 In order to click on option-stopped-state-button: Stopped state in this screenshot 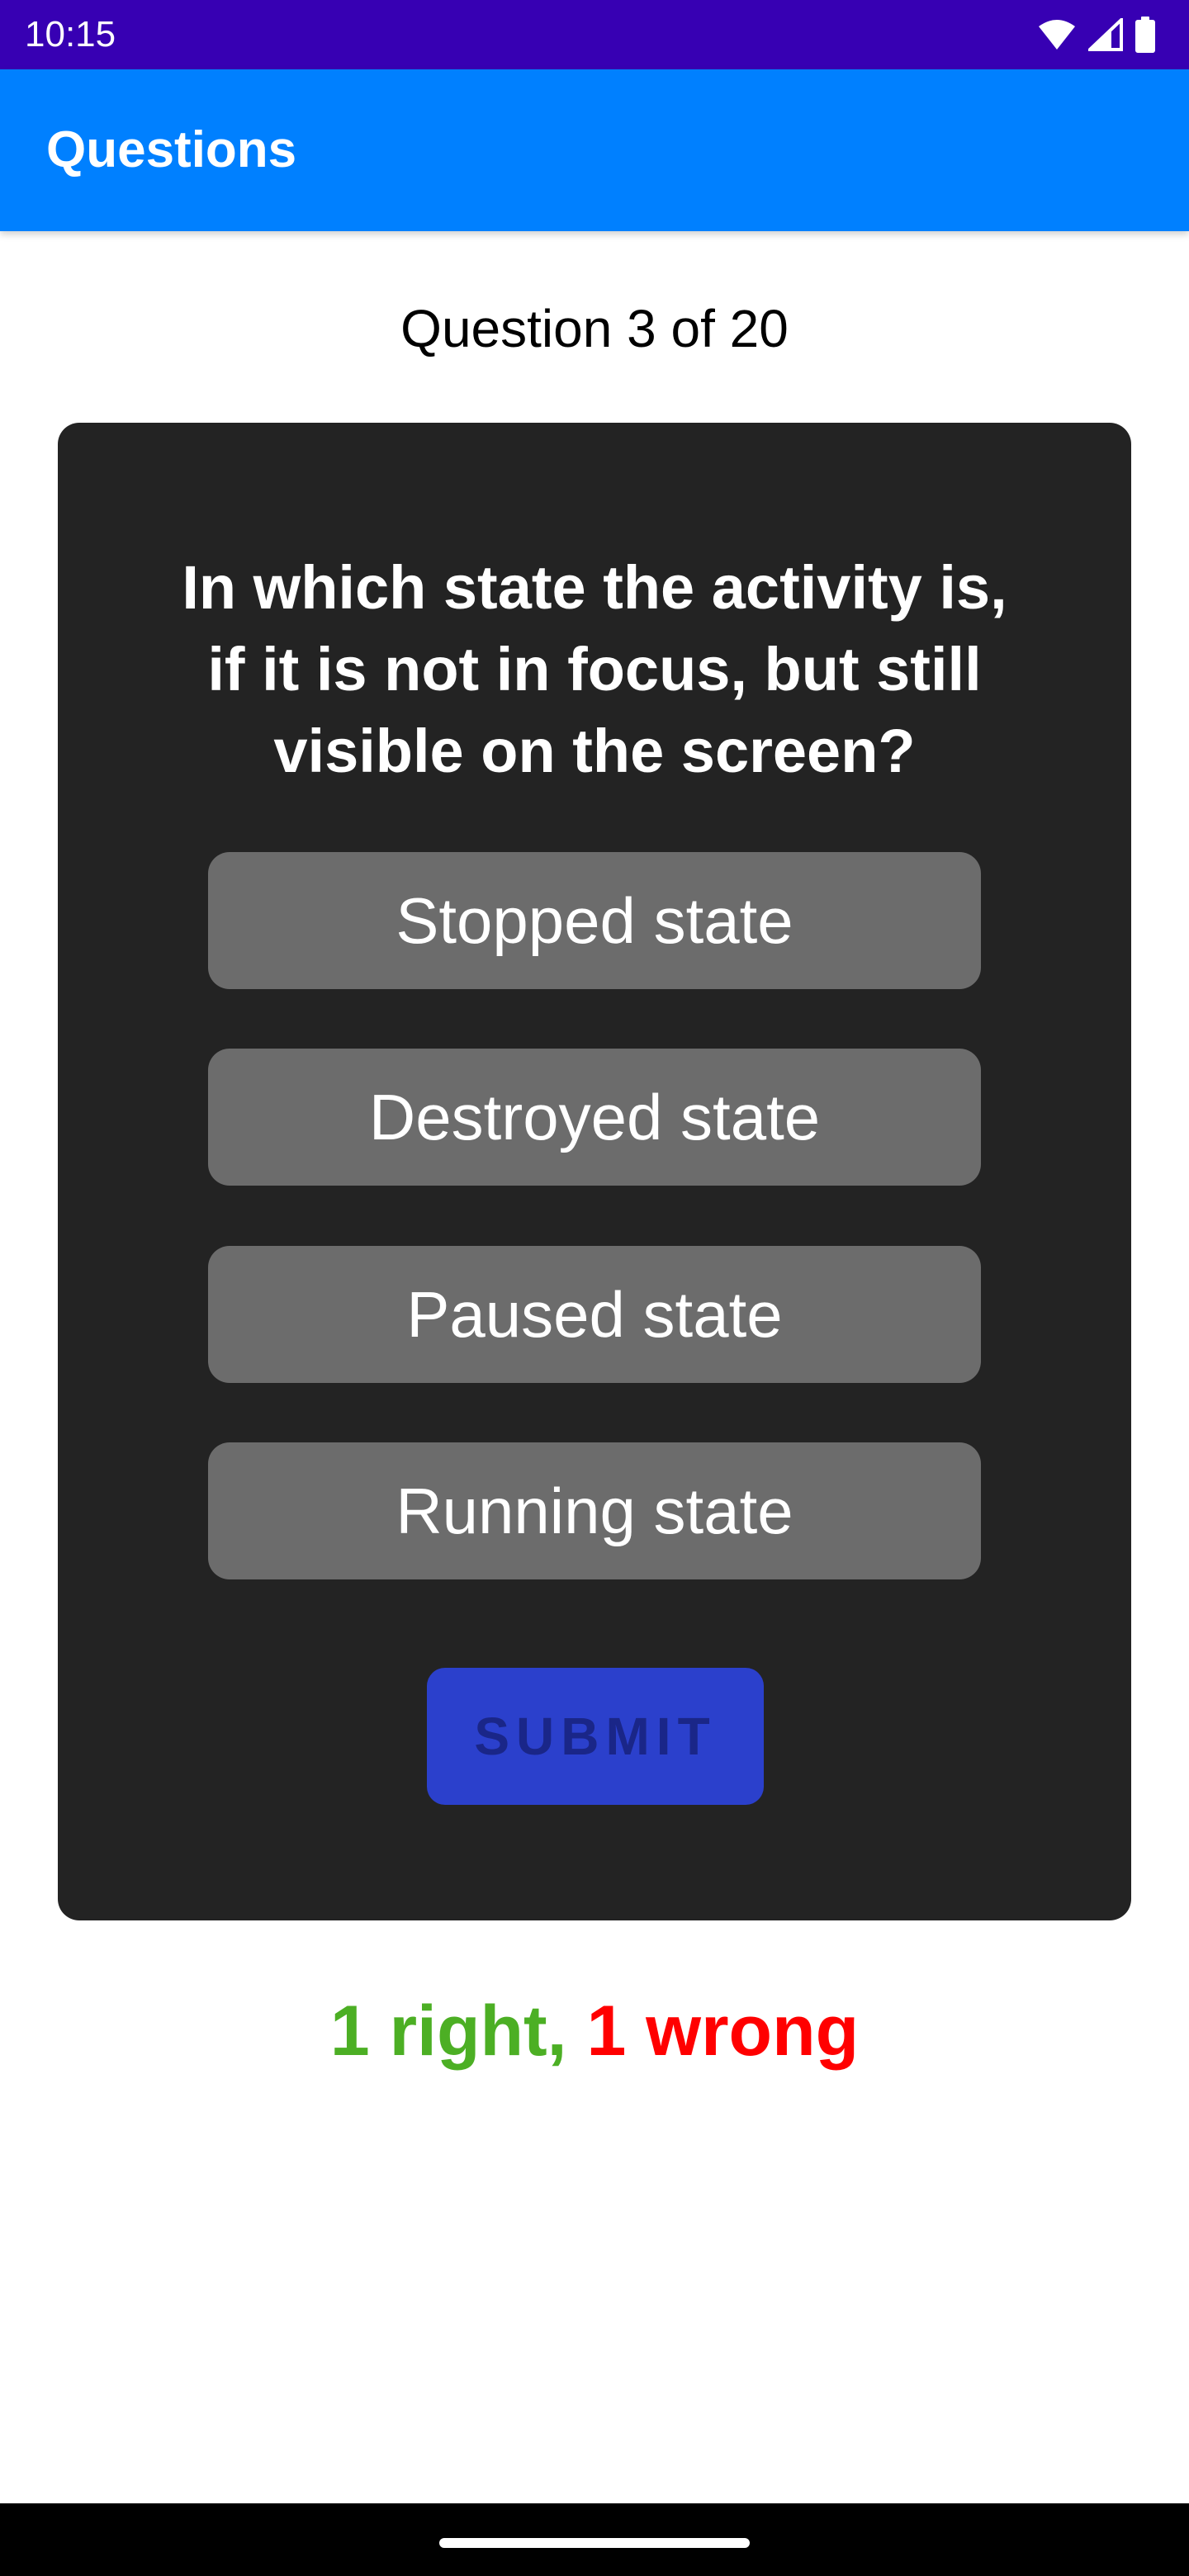, I will do `click(594, 920)`.